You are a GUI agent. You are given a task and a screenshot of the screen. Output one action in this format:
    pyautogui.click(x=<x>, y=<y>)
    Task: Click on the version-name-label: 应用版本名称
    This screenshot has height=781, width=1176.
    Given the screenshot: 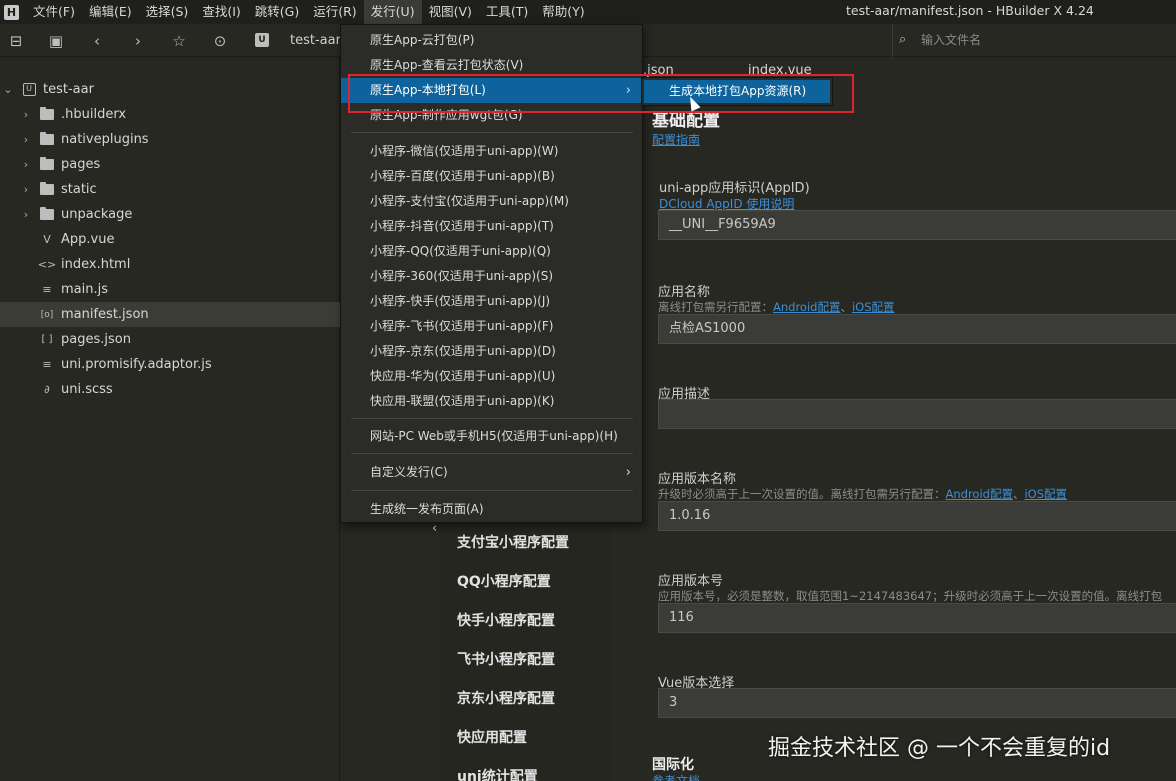 What is the action you would take?
    pyautogui.click(x=697, y=479)
    